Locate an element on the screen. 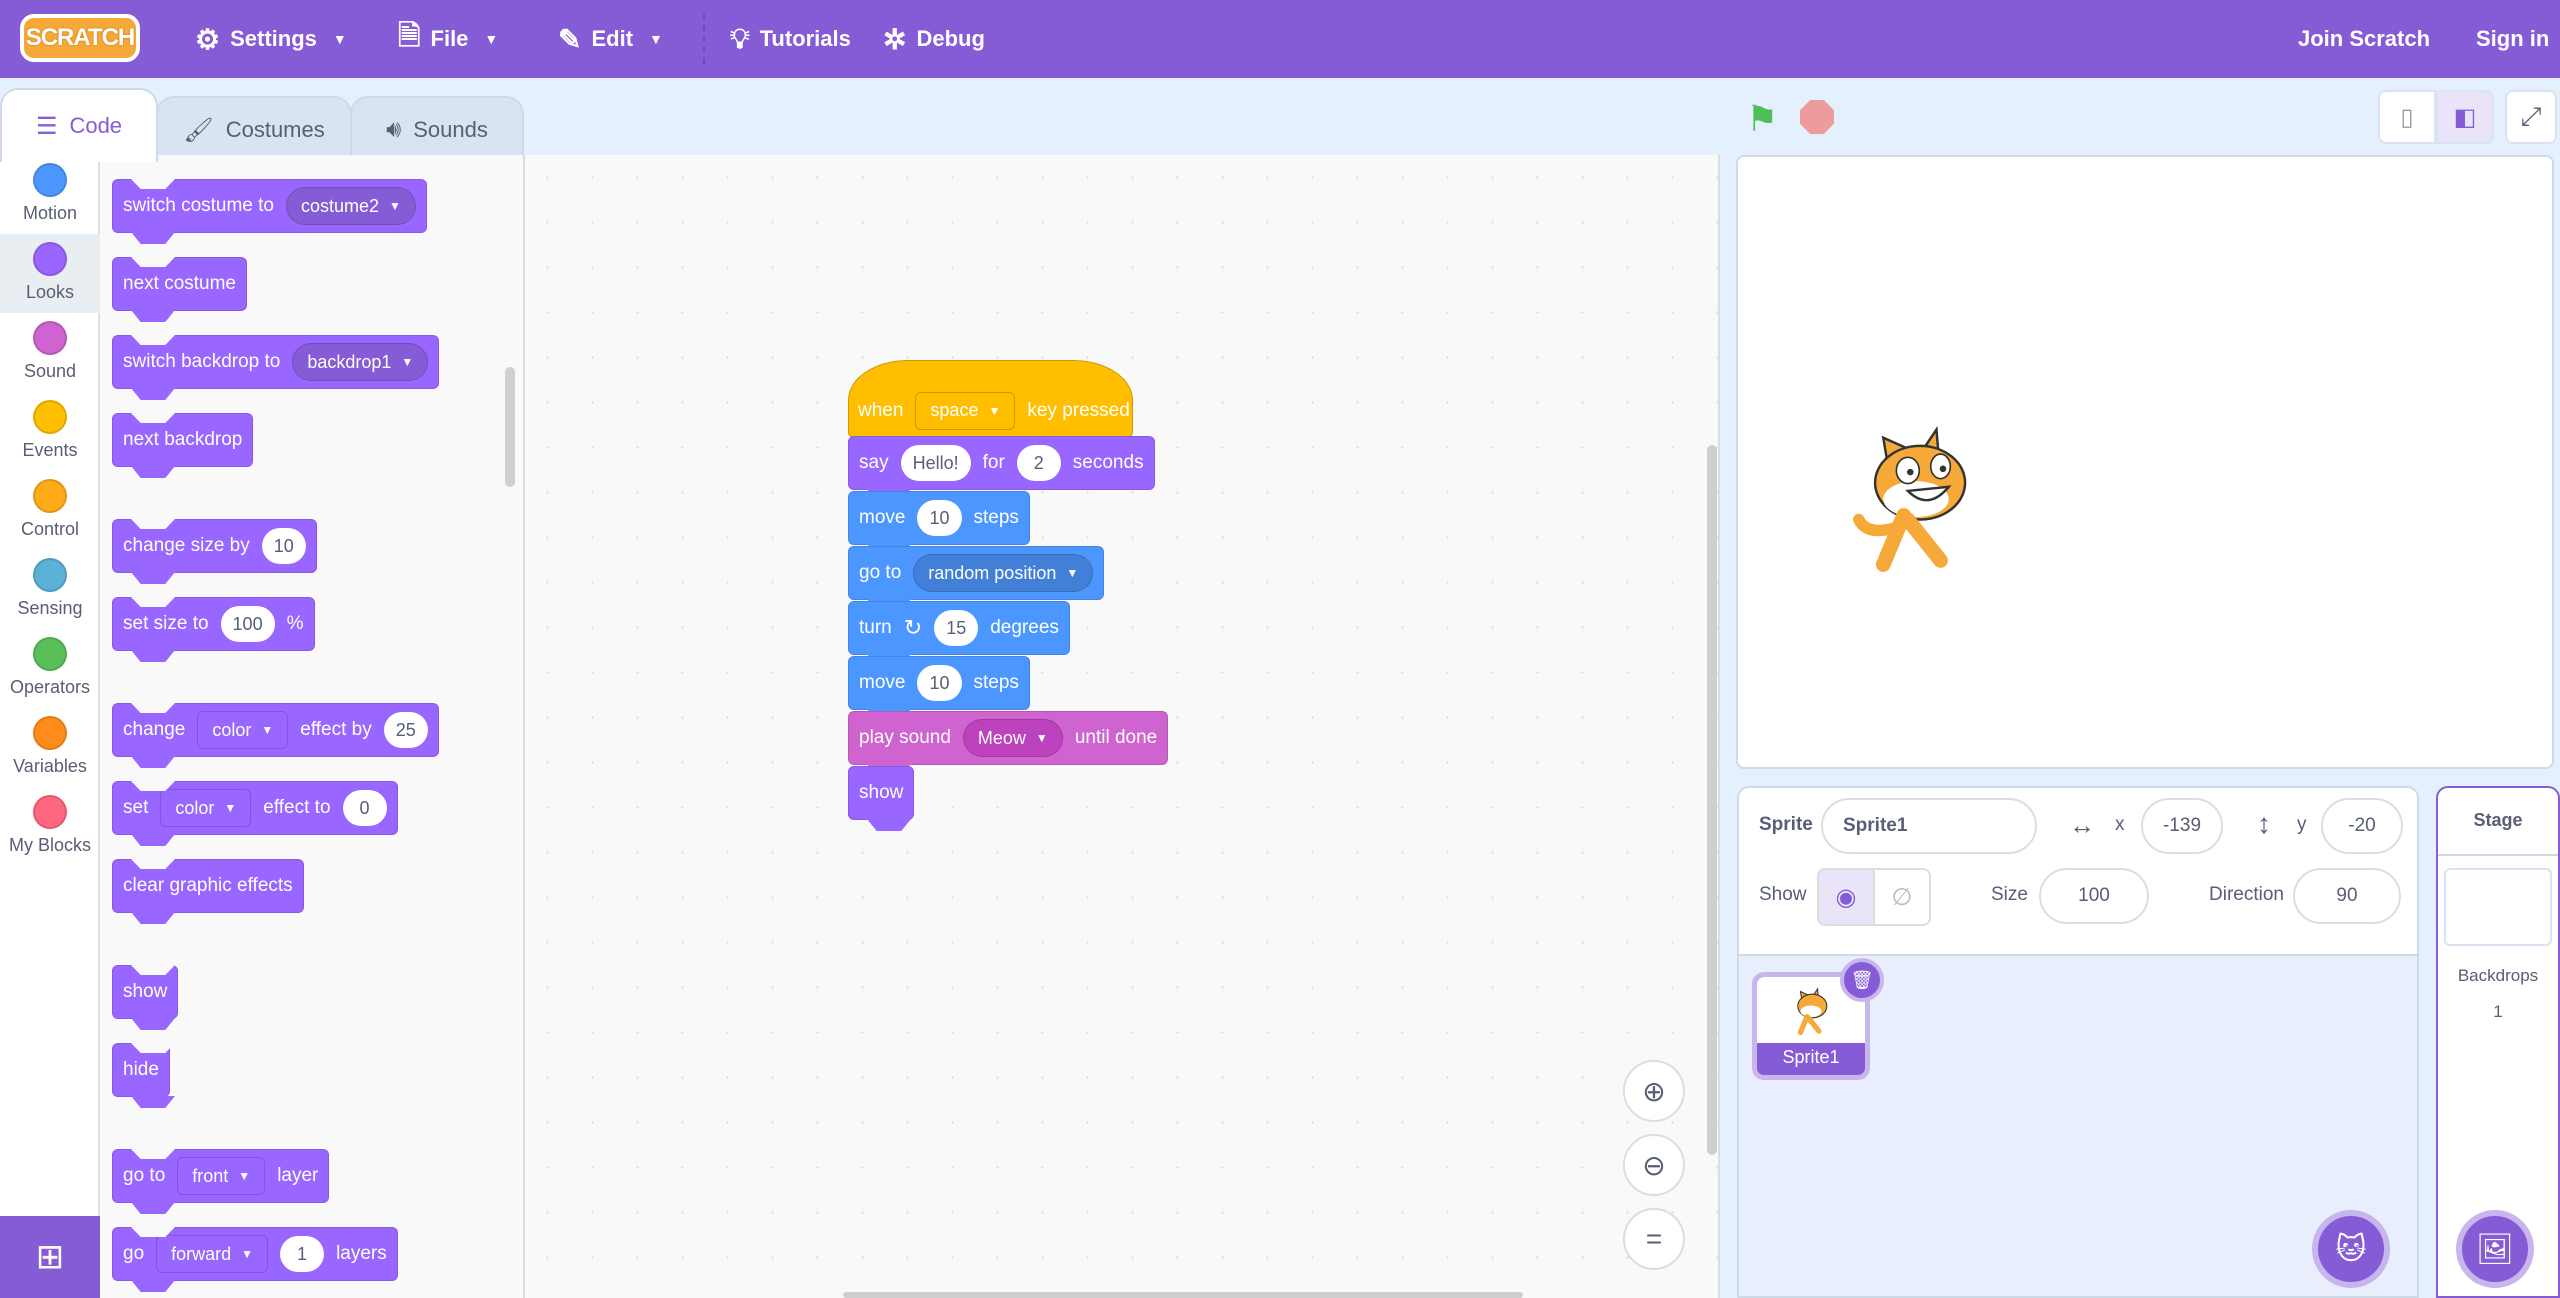  block-turn: turn ↻ 15 degrees is located at coordinates (959, 628).